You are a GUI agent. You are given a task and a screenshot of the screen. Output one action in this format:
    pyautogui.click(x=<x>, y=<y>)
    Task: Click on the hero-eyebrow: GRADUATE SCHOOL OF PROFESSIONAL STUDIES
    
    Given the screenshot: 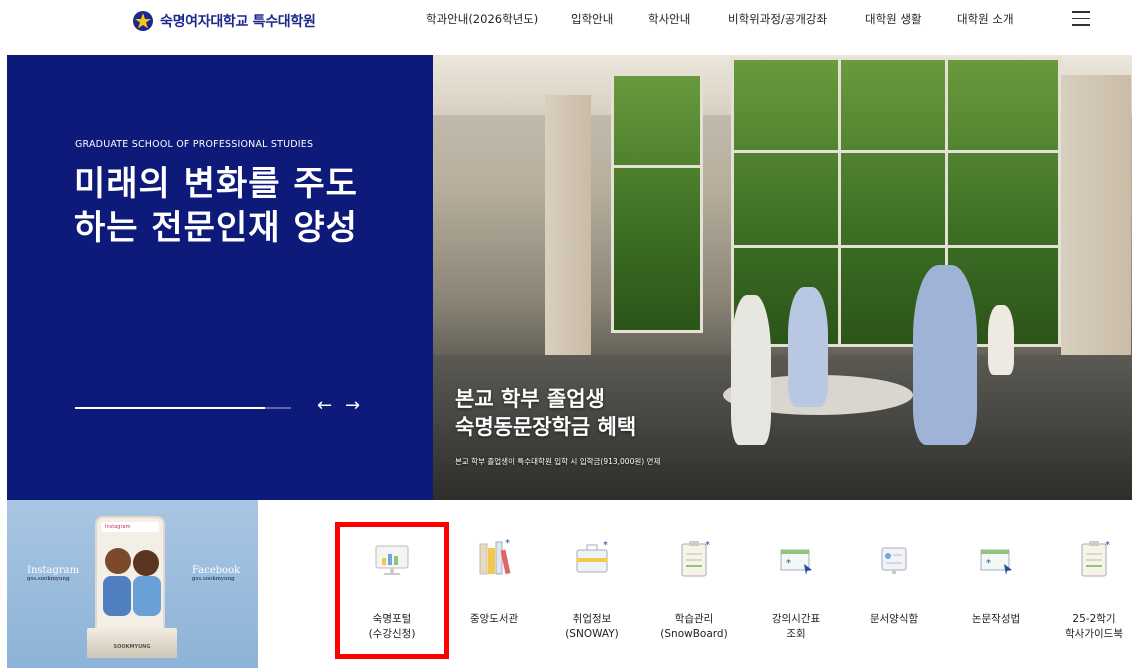 What is the action you would take?
    pyautogui.click(x=194, y=144)
    